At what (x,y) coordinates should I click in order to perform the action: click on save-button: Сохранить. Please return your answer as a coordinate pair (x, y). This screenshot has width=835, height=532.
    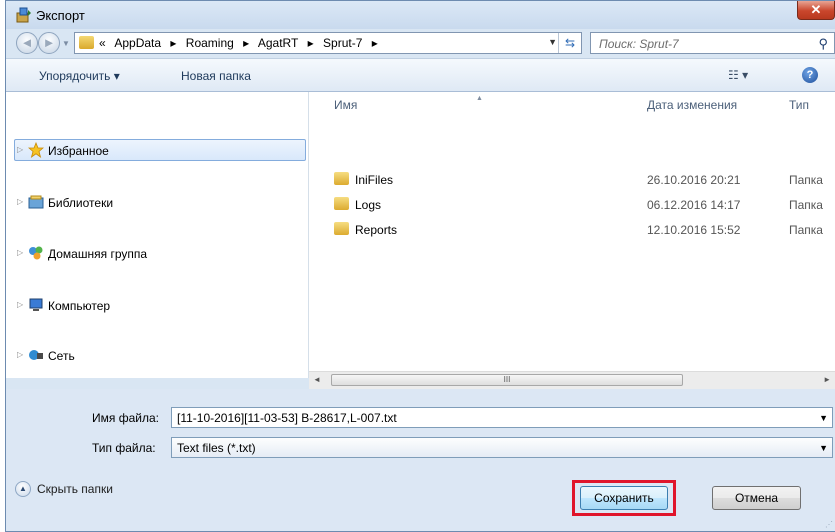
    Looking at the image, I should click on (624, 498).